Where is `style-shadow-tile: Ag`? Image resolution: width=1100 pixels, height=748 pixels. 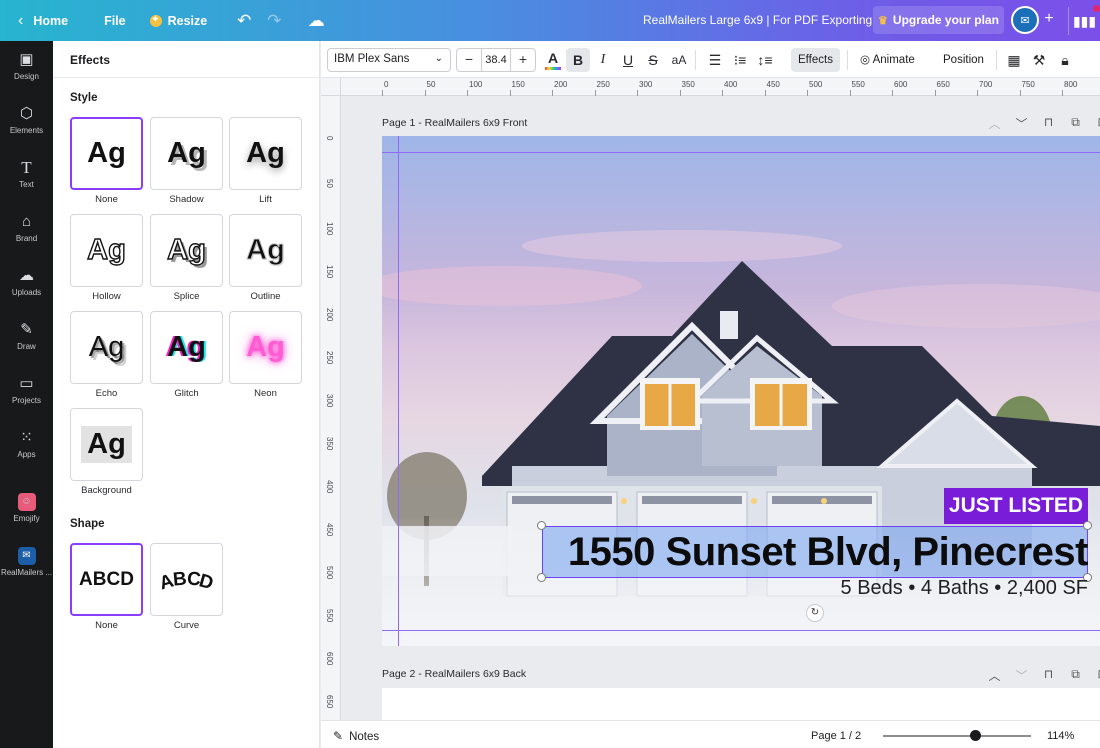
style-shadow-tile: Ag is located at coordinates (186, 153).